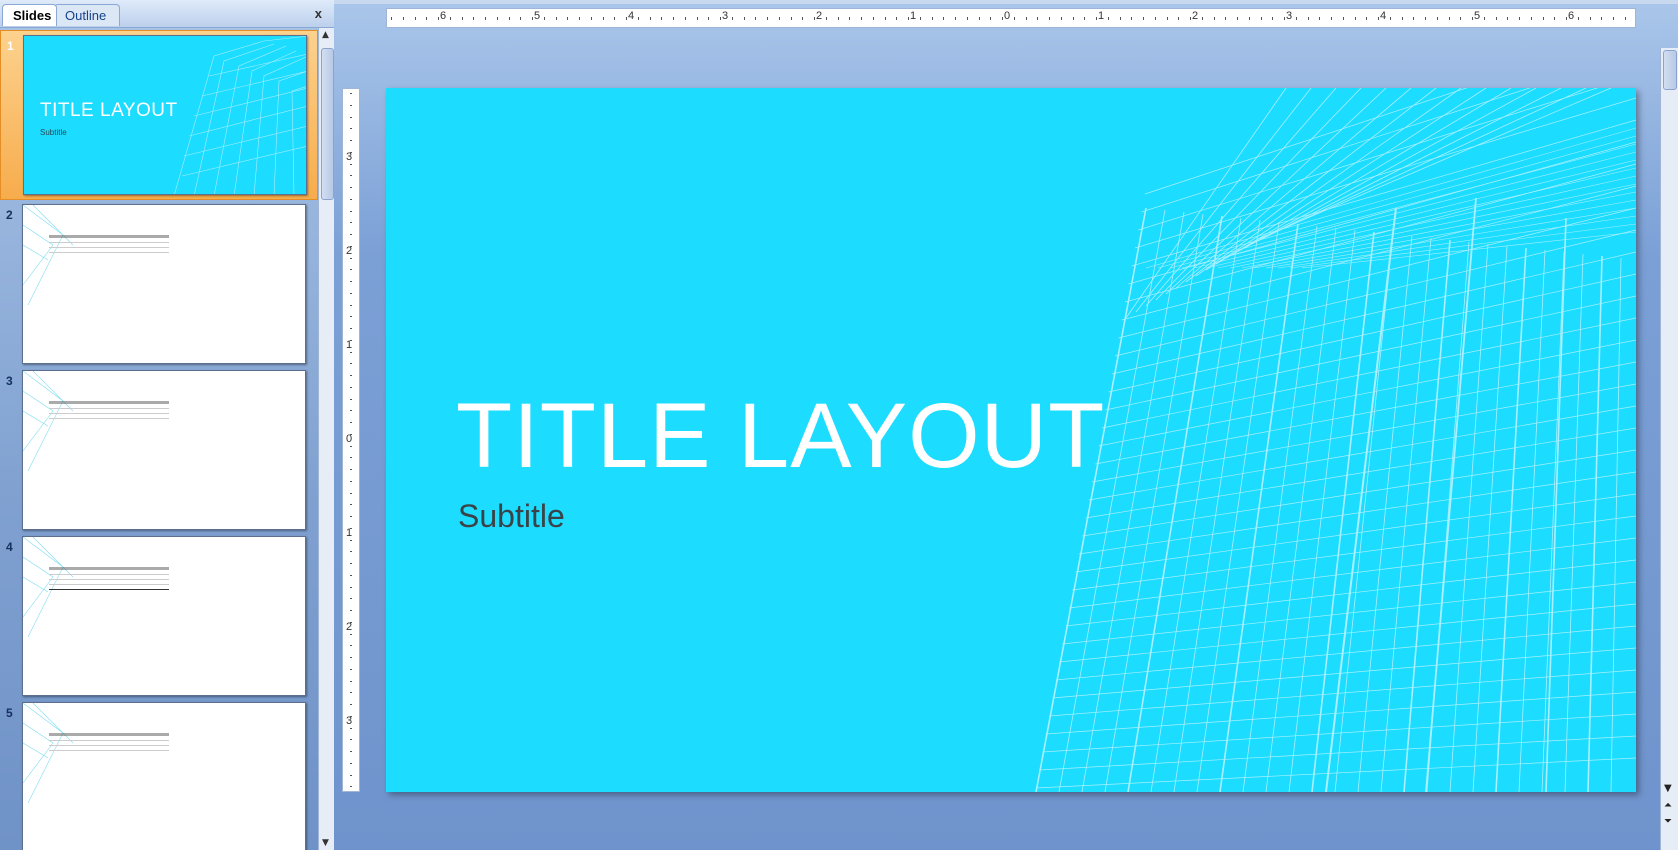 This screenshot has width=1678, height=850. What do you see at coordinates (780, 436) in the screenshot?
I see `slide-title: TITLE LAYOUT` at bounding box center [780, 436].